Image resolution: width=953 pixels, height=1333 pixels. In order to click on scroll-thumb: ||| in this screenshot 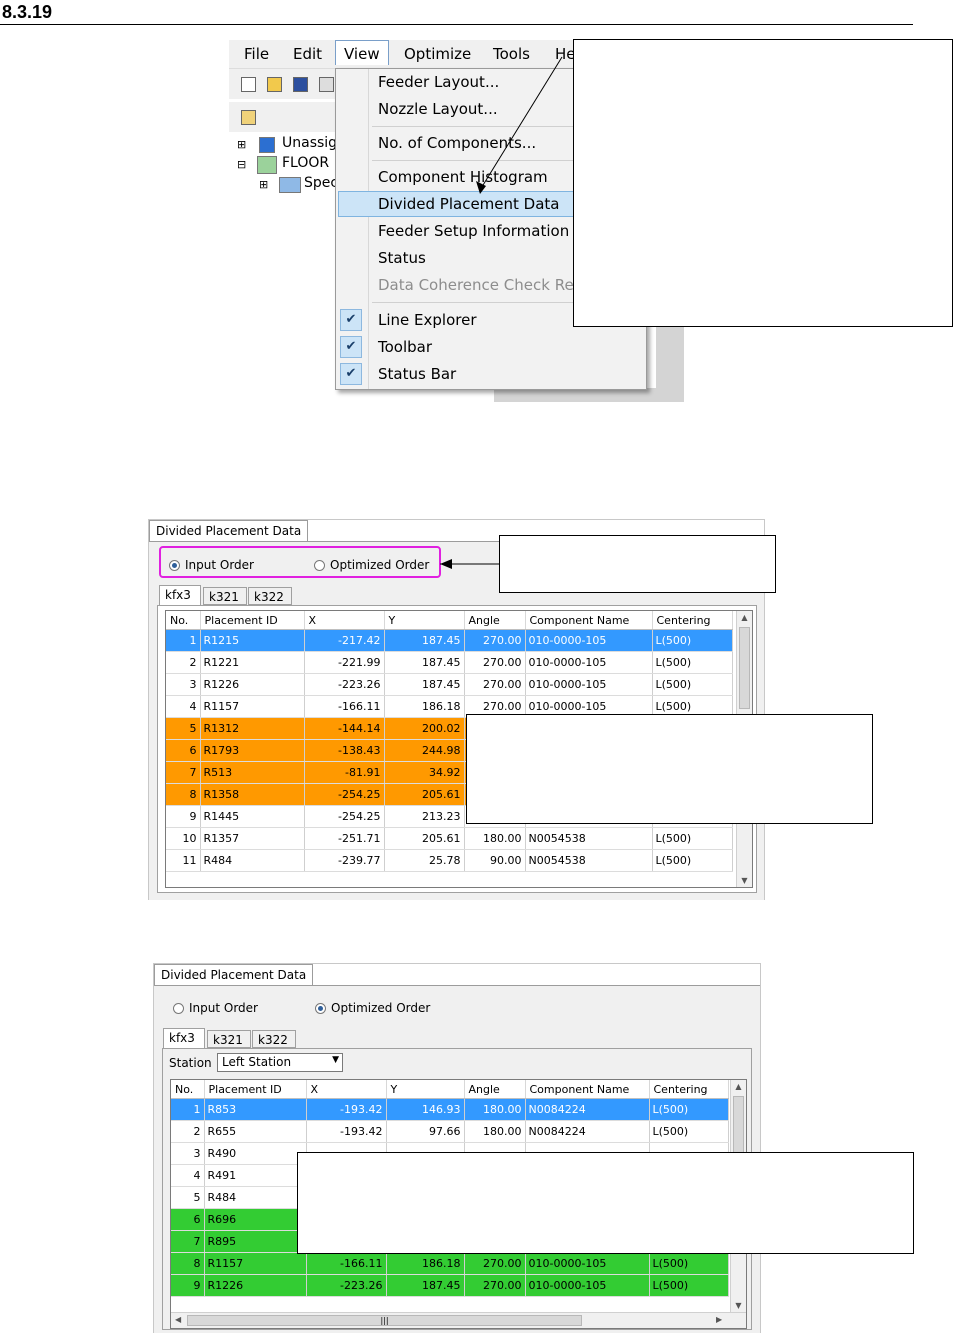, I will do `click(384, 1320)`.